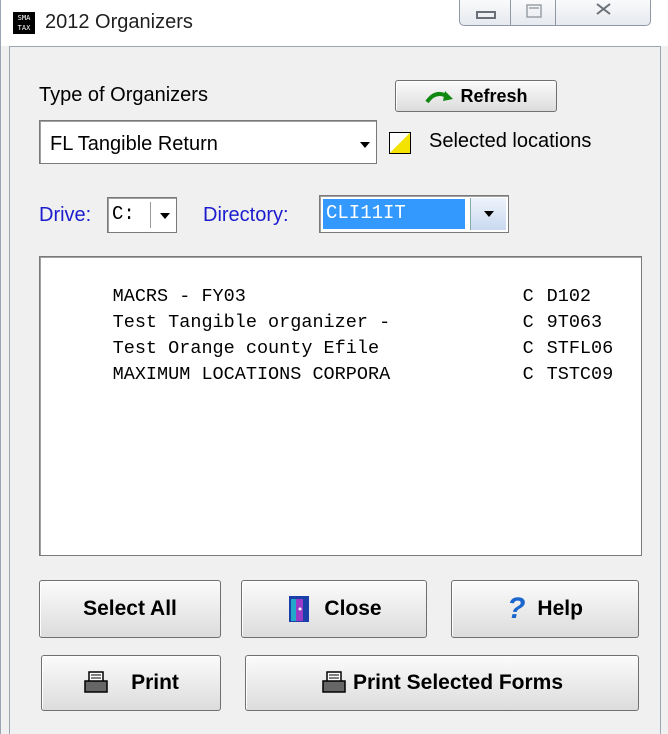 This screenshot has height=734, width=668. What do you see at coordinates (603, 9) in the screenshot?
I see `close-x-icon` at bounding box center [603, 9].